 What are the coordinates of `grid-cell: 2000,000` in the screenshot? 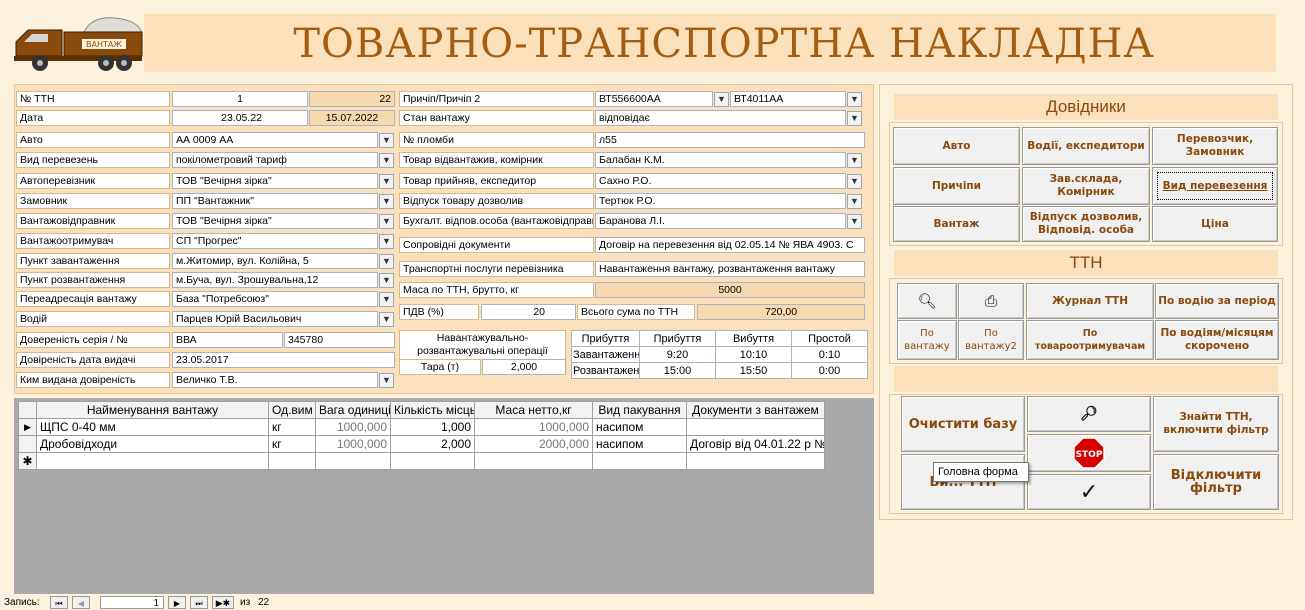 It's located at (533, 444).